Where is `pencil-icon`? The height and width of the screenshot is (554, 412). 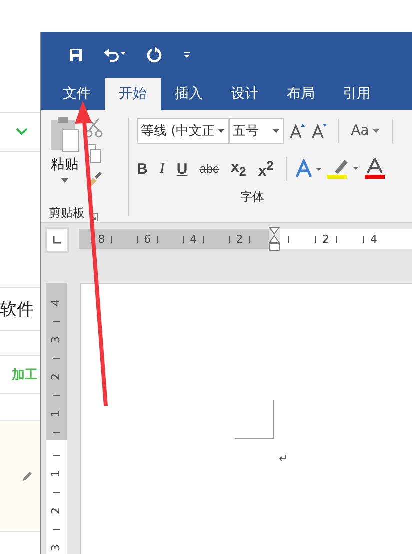
pencil-icon is located at coordinates (28, 476).